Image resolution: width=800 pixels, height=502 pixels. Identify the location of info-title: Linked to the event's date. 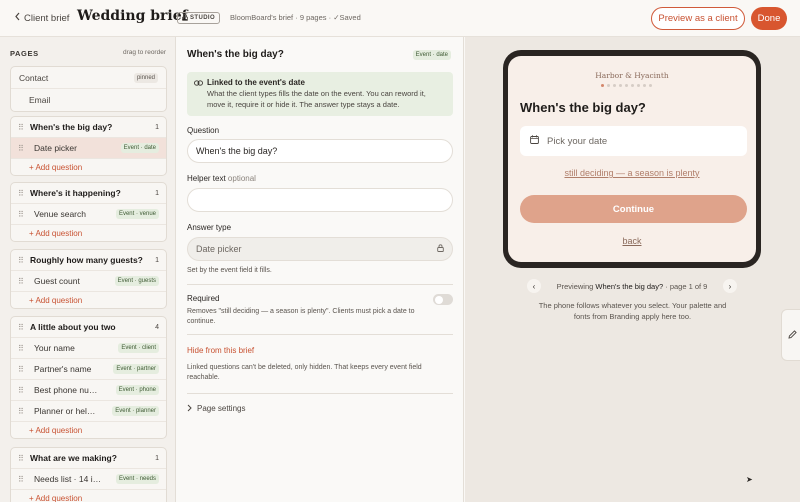
(256, 82).